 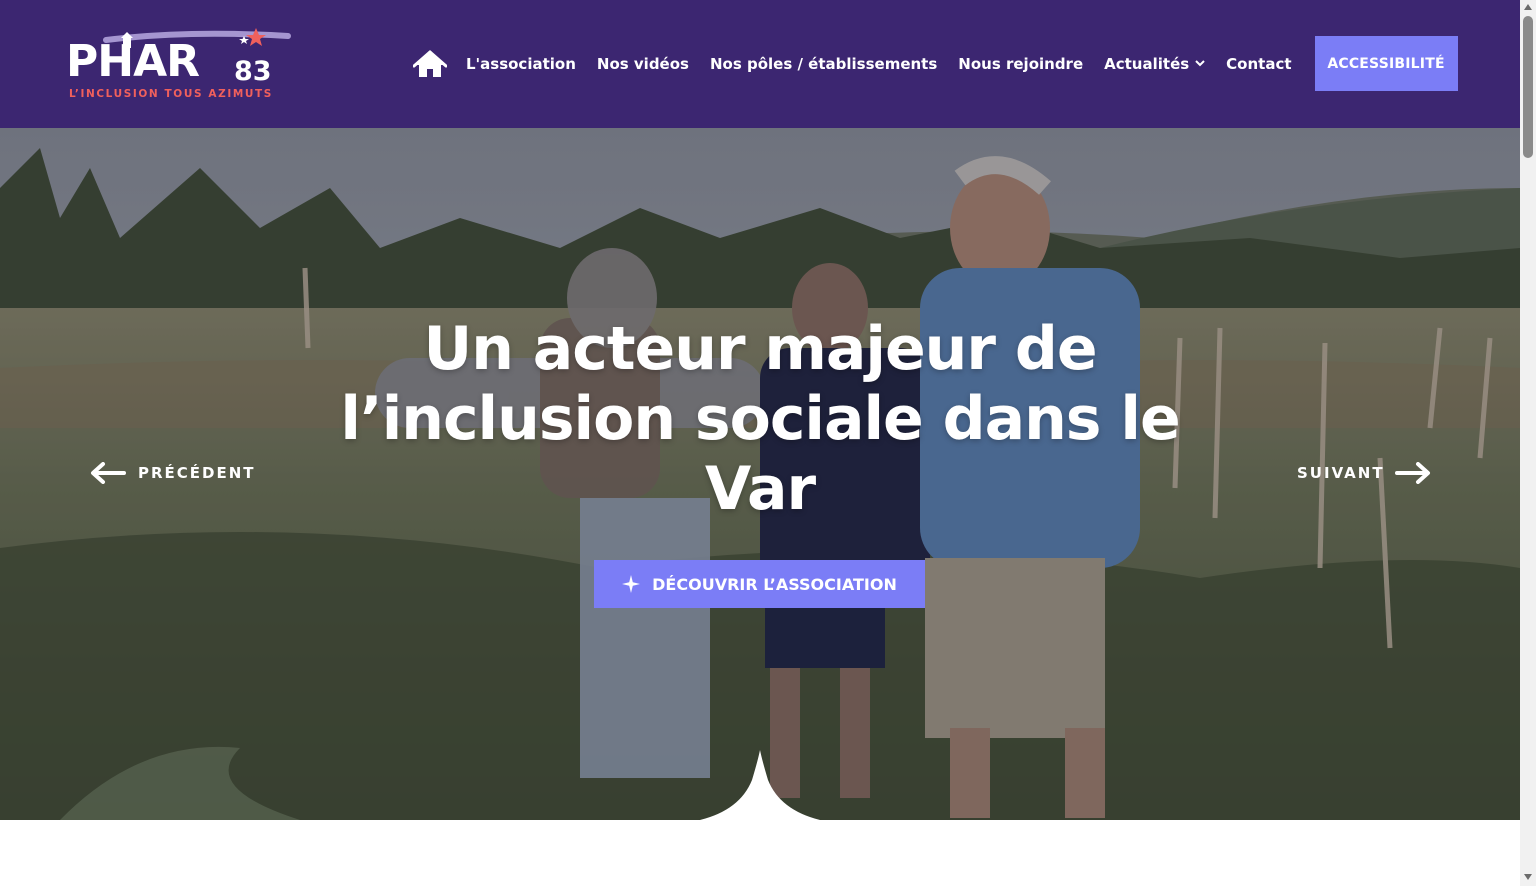 I want to click on nav-home, so click(x=430, y=64).